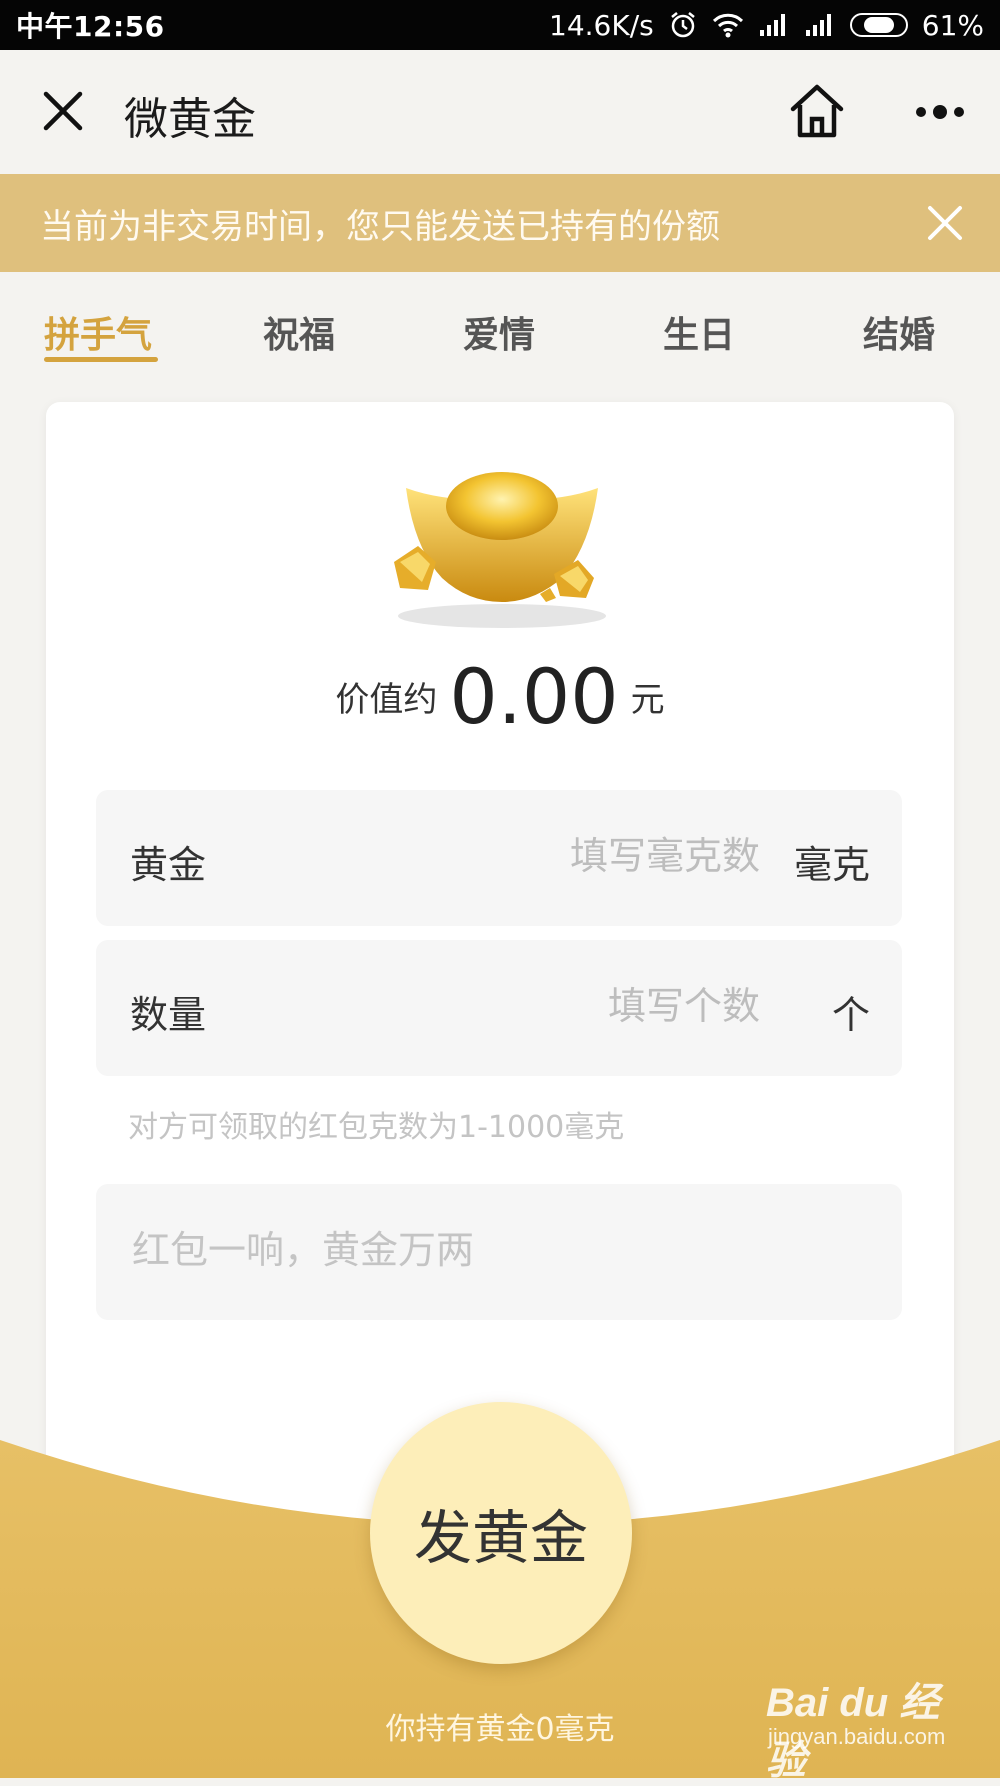 Image resolution: width=1000 pixels, height=1786 pixels. I want to click on more-icon, so click(940, 112).